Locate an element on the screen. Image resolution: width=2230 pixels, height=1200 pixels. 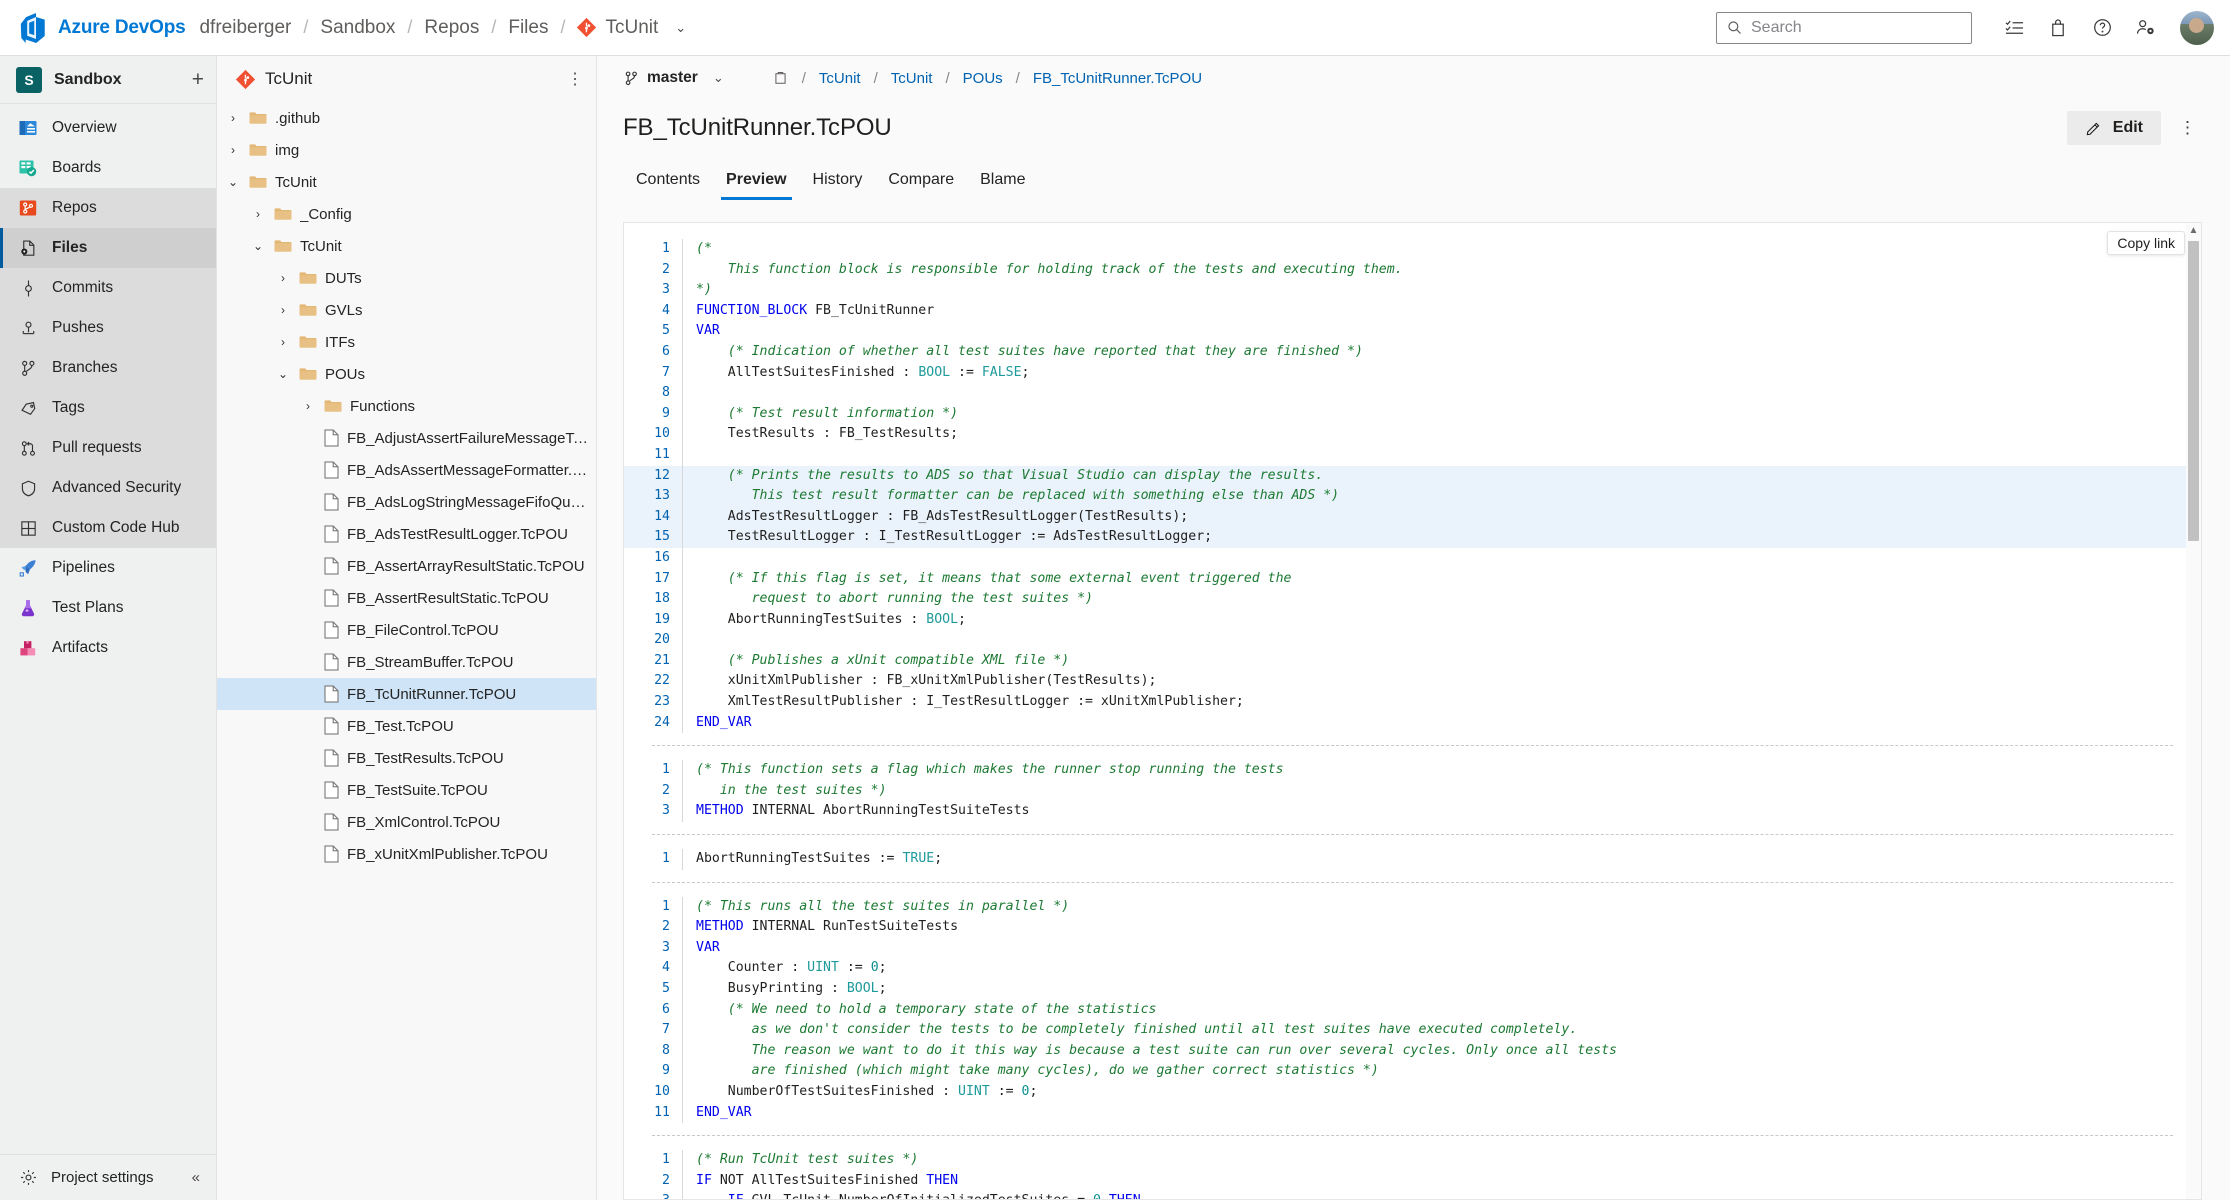
page-crumb-files: Files is located at coordinates (528, 28).